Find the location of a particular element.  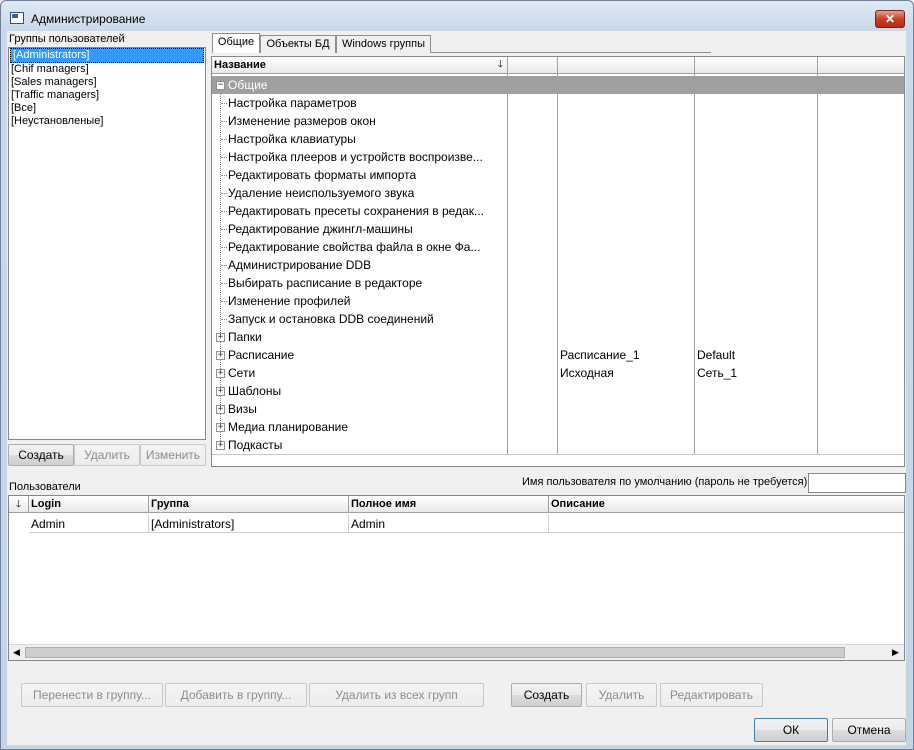

tree-item: Редактировать форматы импорта is located at coordinates (322, 175).